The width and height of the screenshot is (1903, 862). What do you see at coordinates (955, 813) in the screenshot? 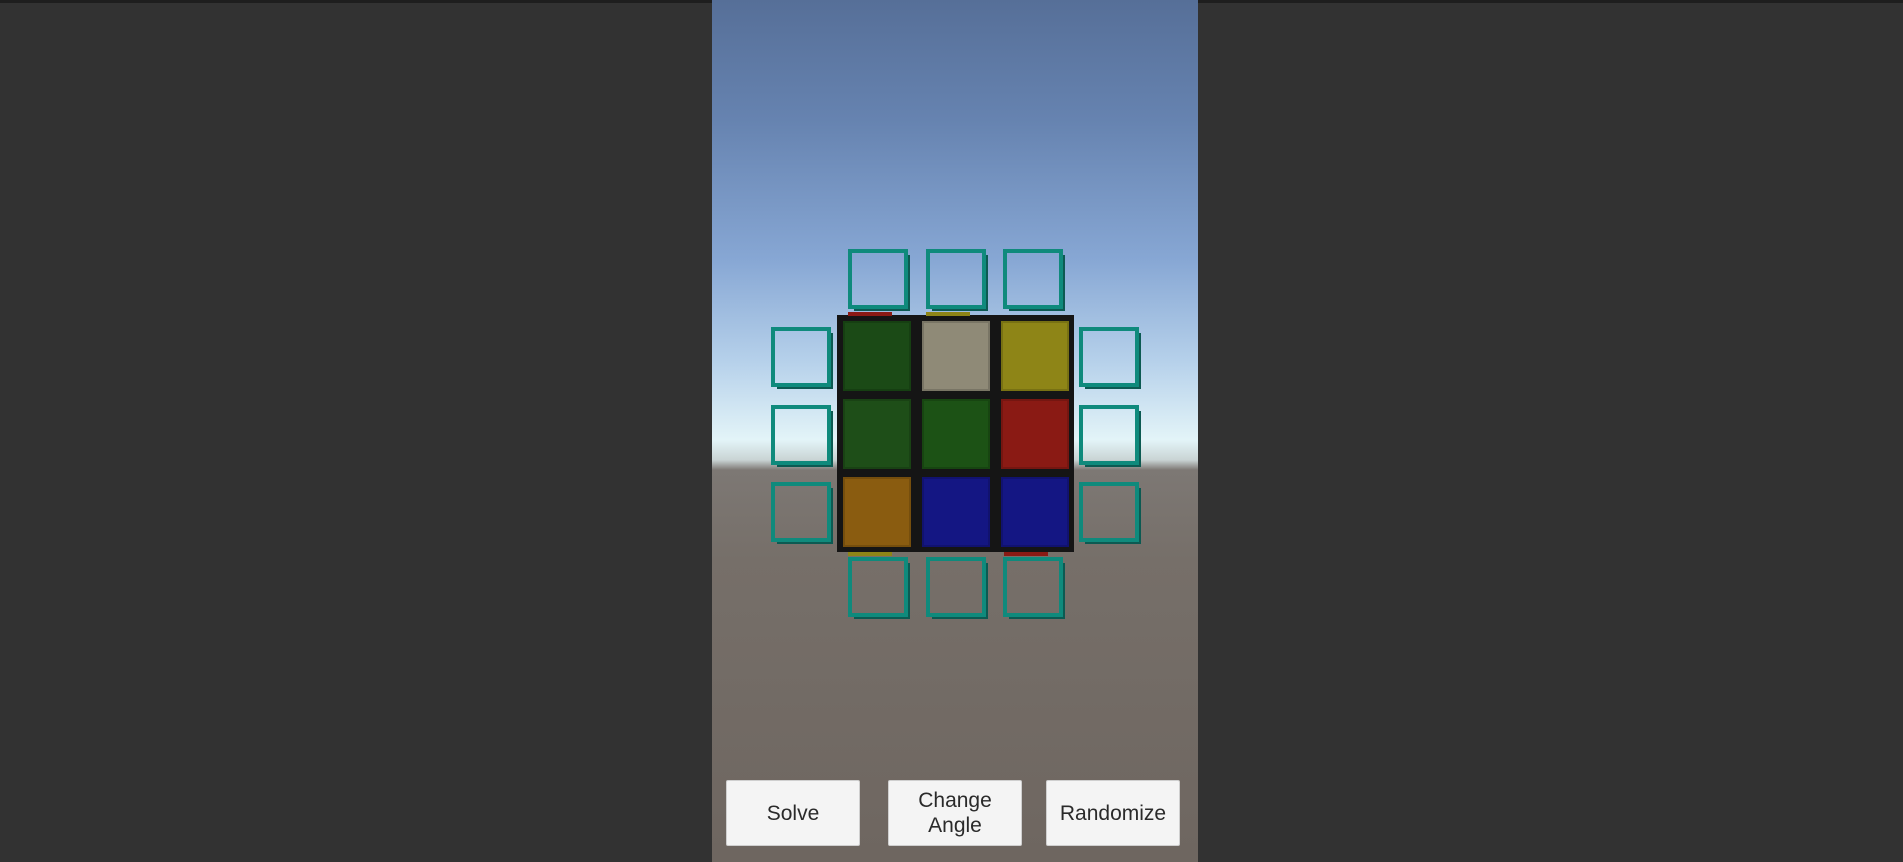
I see `change-angle-button: Change Angle` at bounding box center [955, 813].